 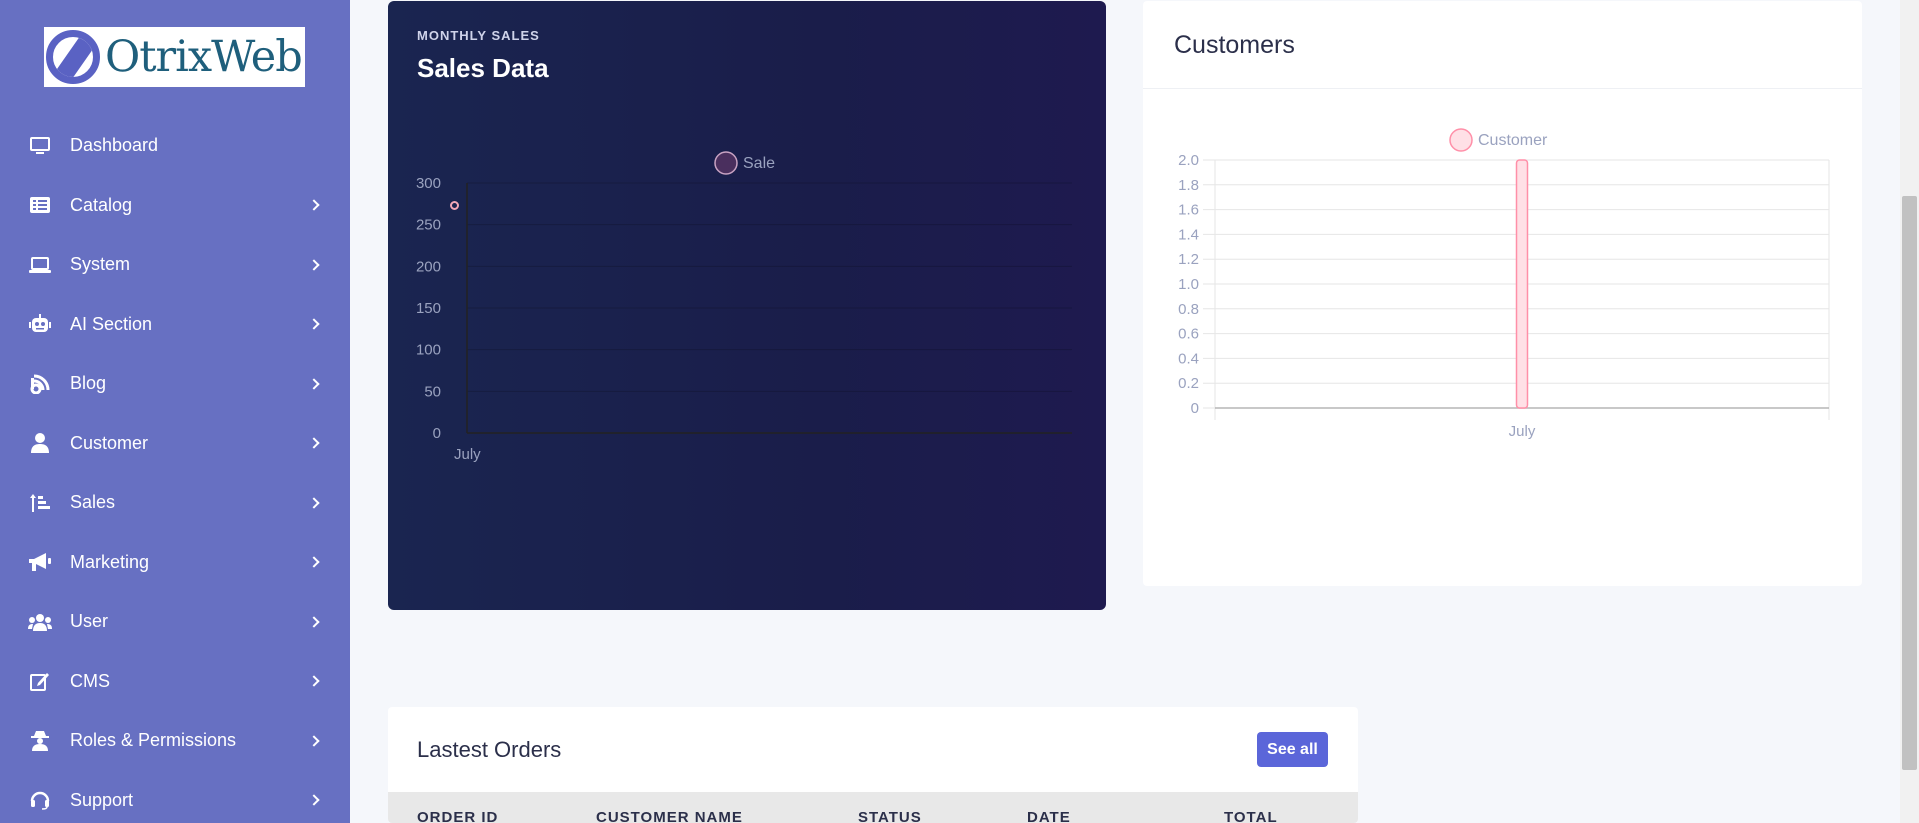 I want to click on y-tick-label: 50, so click(x=432, y=391).